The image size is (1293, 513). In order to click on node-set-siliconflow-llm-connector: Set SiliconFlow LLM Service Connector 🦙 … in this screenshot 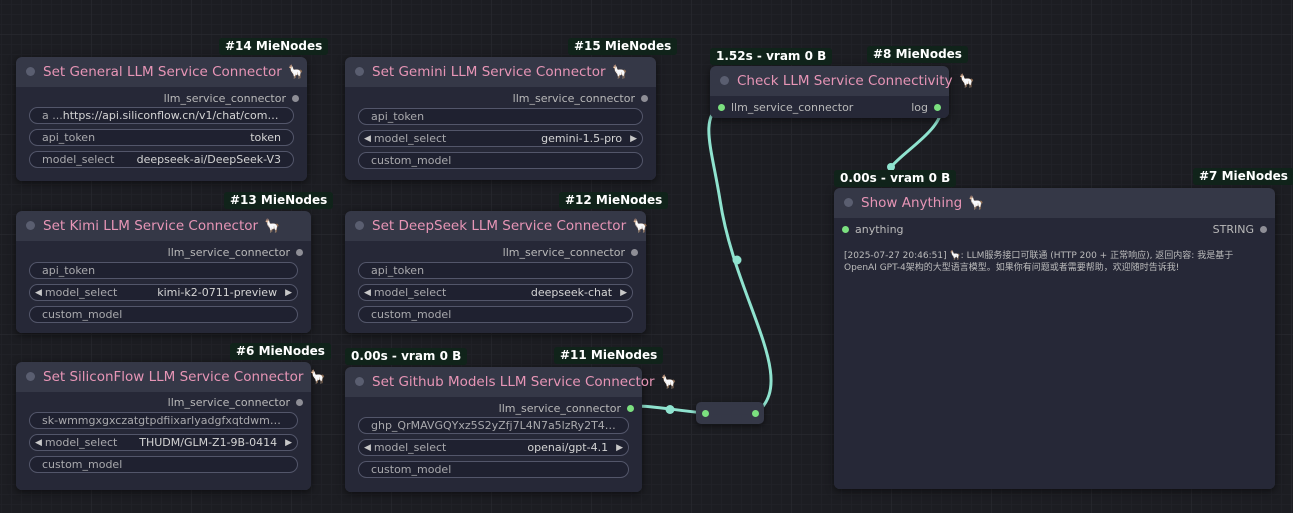, I will do `click(171, 426)`.